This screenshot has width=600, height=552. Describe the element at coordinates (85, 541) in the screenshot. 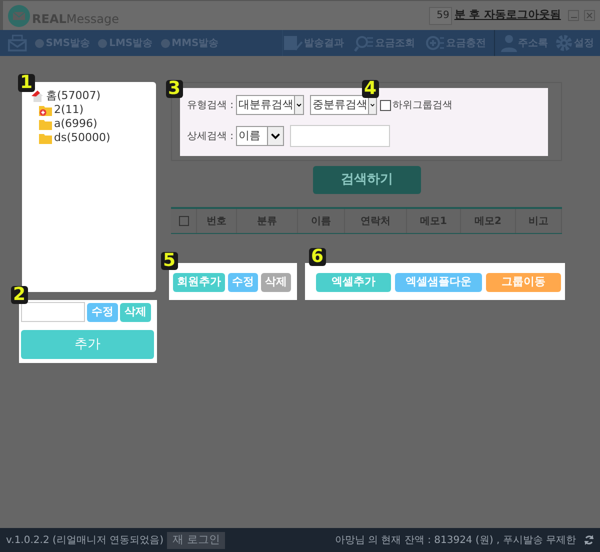

I see `version-text: v.1.0.2.2 (리얼매니저 연동되었음)` at that location.